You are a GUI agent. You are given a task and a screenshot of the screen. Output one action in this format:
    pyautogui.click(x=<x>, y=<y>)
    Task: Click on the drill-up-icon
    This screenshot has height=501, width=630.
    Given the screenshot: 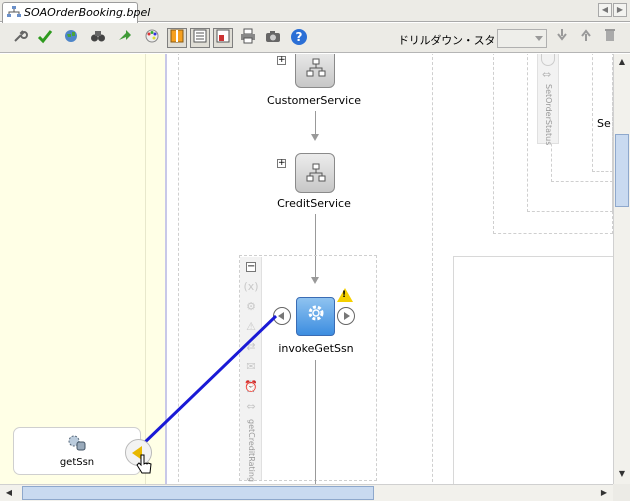 What is the action you would take?
    pyautogui.click(x=586, y=38)
    